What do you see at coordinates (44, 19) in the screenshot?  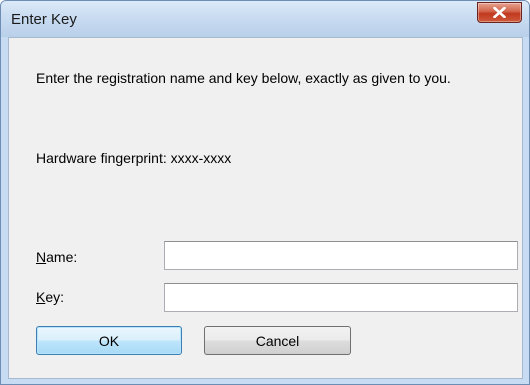 I see `window-title: Enter Key` at bounding box center [44, 19].